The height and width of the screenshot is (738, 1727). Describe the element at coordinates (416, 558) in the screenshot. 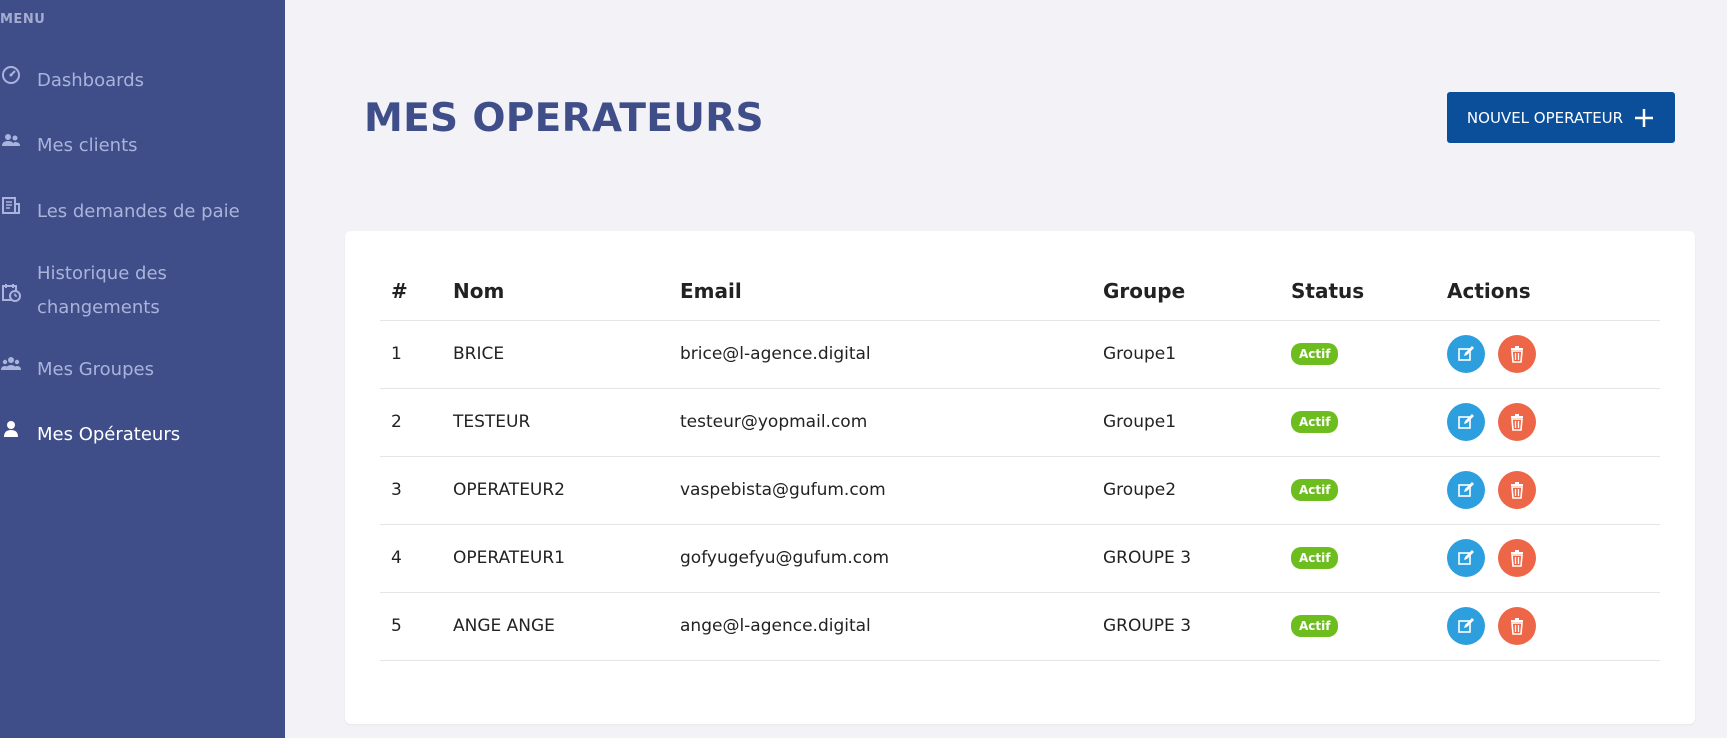

I see `cell-num: 4` at that location.